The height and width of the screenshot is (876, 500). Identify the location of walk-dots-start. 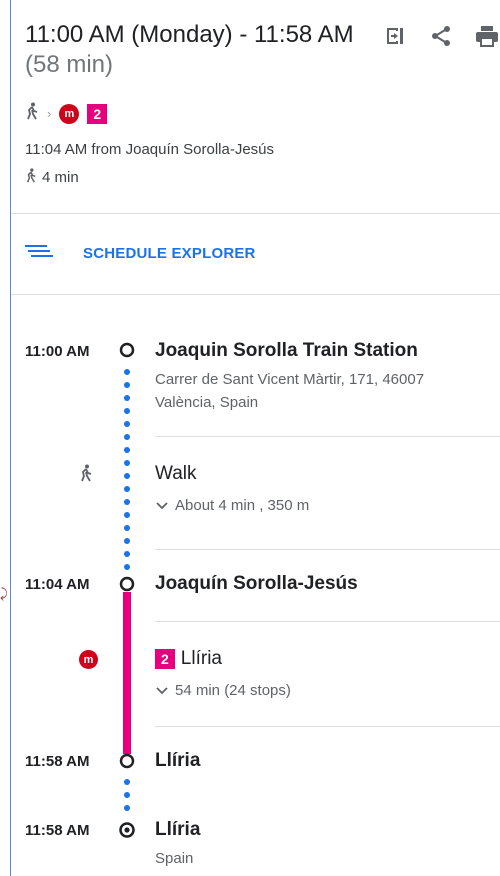
(127, 469).